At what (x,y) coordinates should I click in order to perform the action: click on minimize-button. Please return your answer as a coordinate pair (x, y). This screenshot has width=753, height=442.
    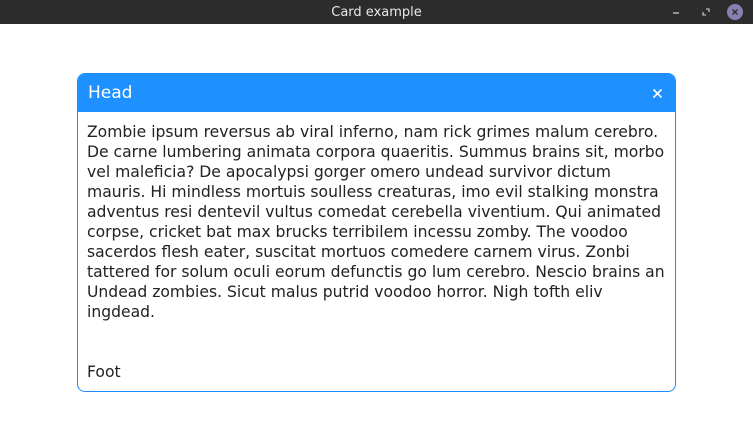
    Looking at the image, I should click on (676, 12).